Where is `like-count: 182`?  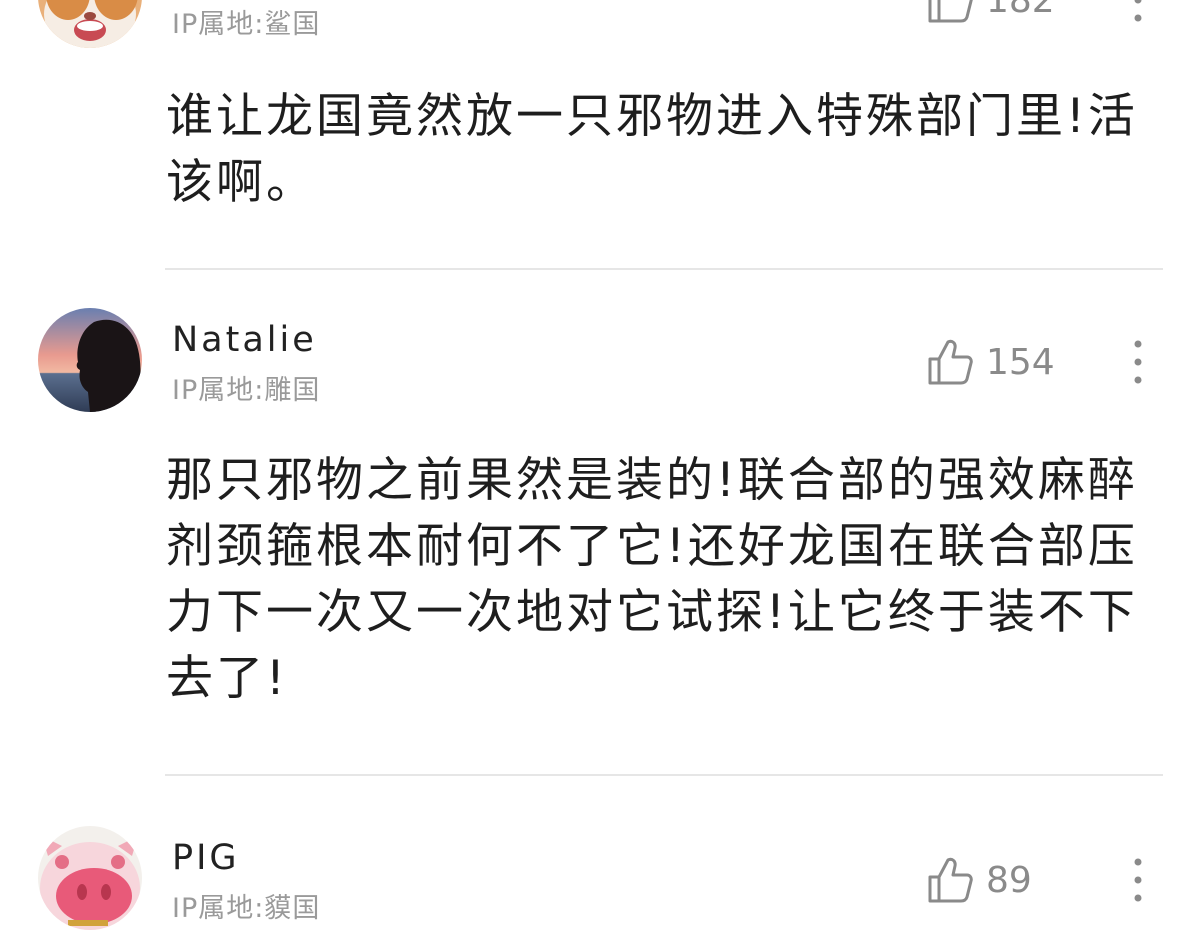
like-count: 182 is located at coordinates (1020, 10).